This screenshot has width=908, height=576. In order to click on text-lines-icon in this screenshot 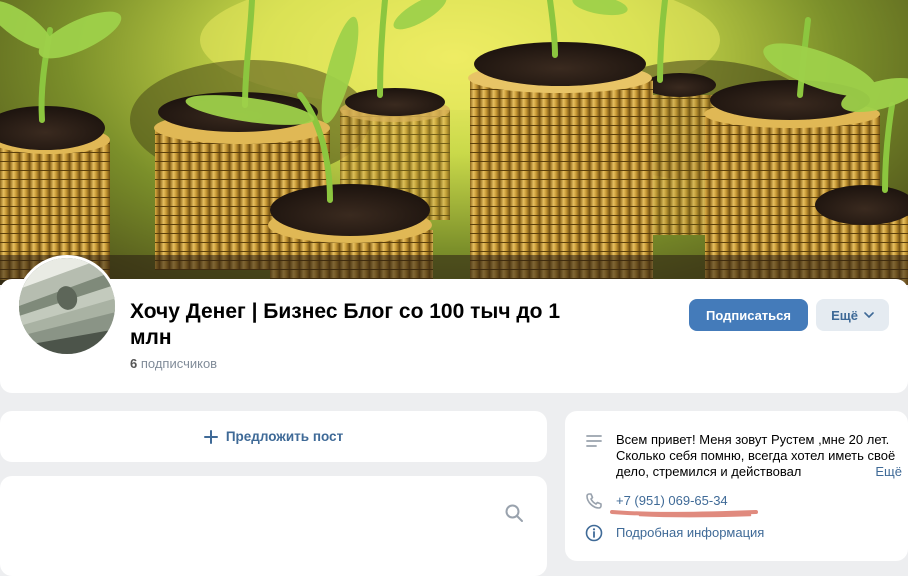, I will do `click(594, 441)`.